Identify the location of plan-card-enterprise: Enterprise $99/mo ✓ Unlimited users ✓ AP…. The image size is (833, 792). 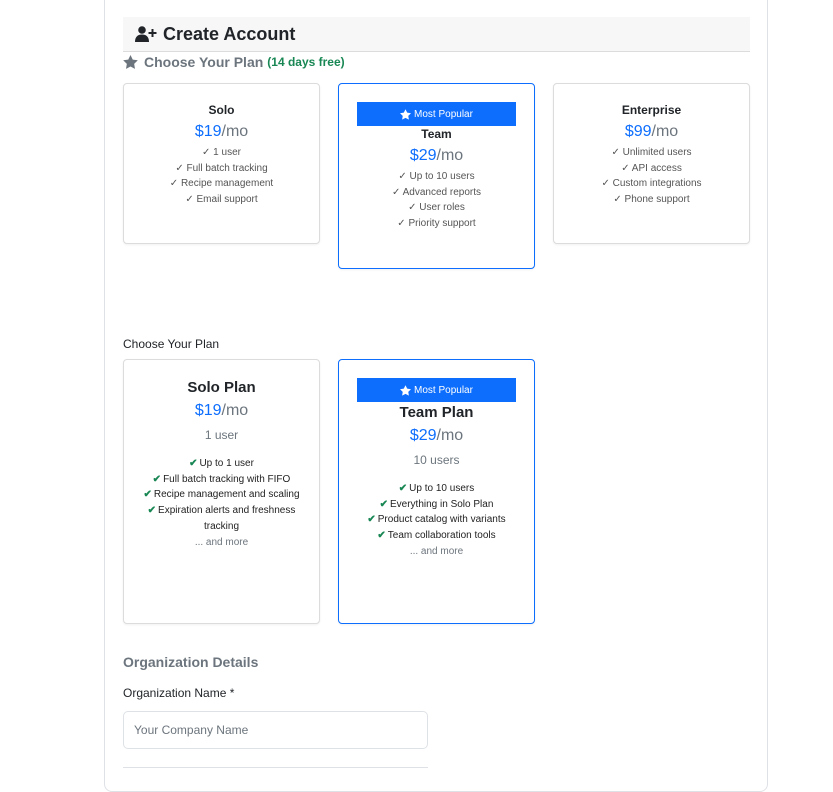
(651, 163).